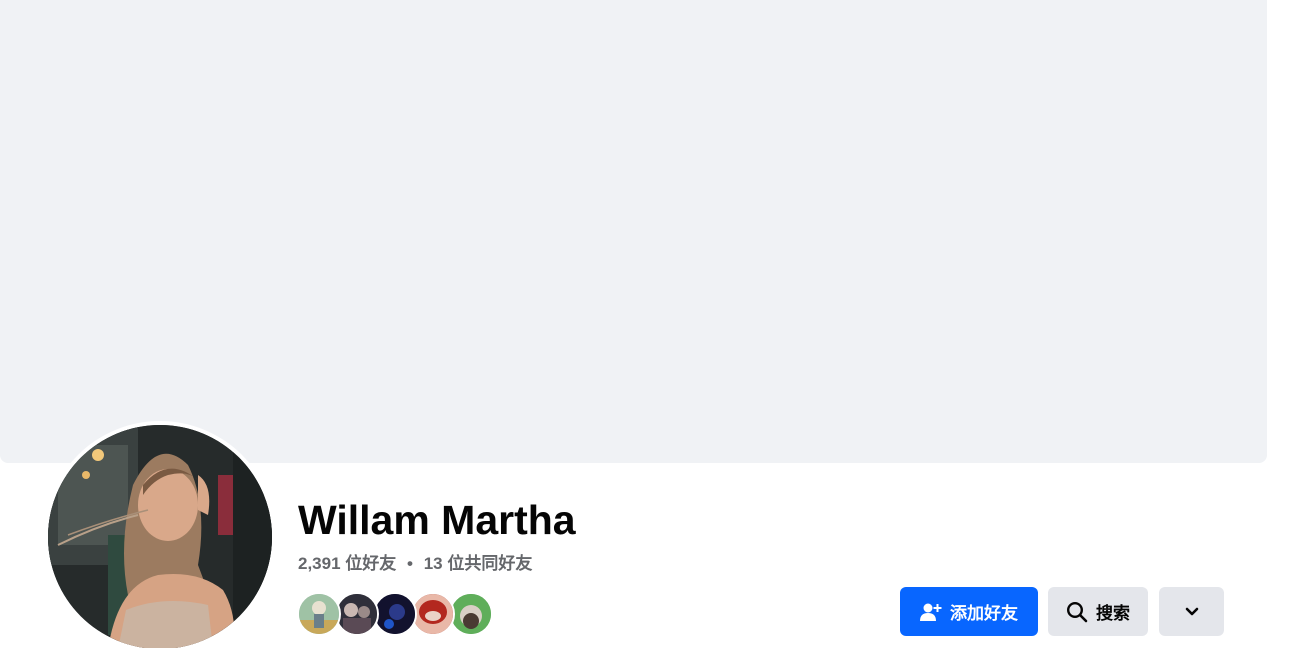 The image size is (1311, 648). What do you see at coordinates (478, 563) in the screenshot?
I see `mutual-friends-link: 13 位共同好友` at bounding box center [478, 563].